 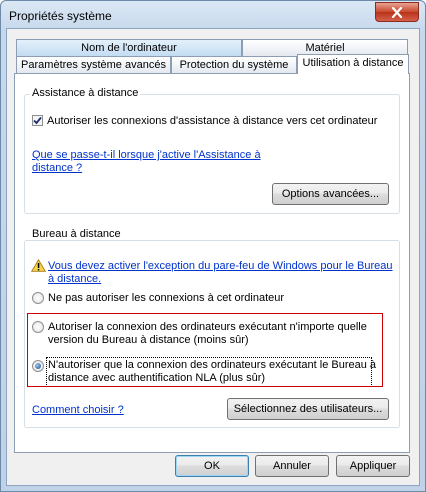 What do you see at coordinates (57, 168) in the screenshot?
I see `assistance-help-link-line2: distance ?` at bounding box center [57, 168].